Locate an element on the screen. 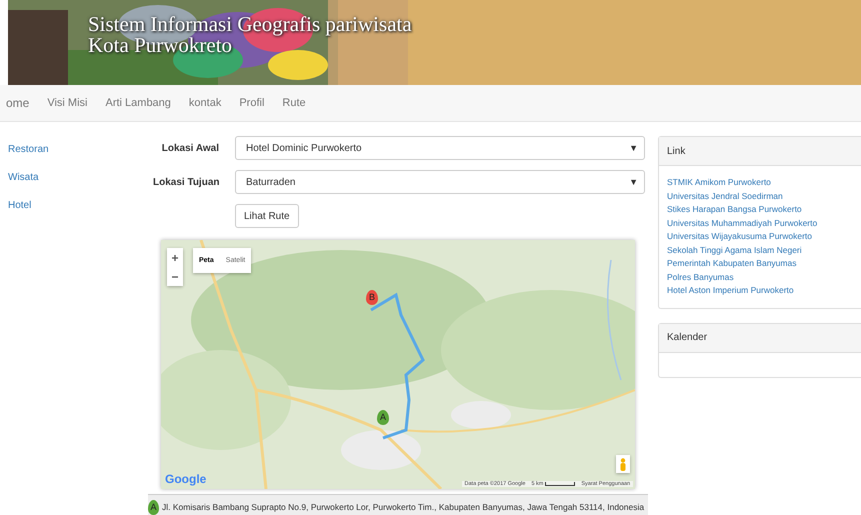  external-link: STMIK Amikom Purwokerto is located at coordinates (760, 183).